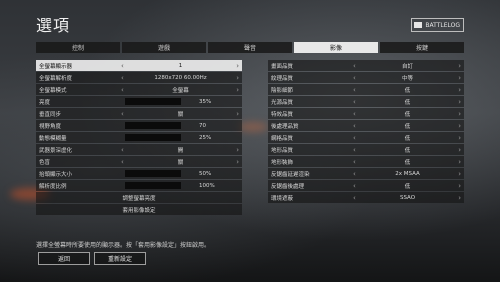 This screenshot has width=500, height=282. What do you see at coordinates (123, 245) in the screenshot?
I see `help-text: 選擇全螢幕時所要使用的顯示器。按「套用影像設定」按鈕啟用。` at bounding box center [123, 245].